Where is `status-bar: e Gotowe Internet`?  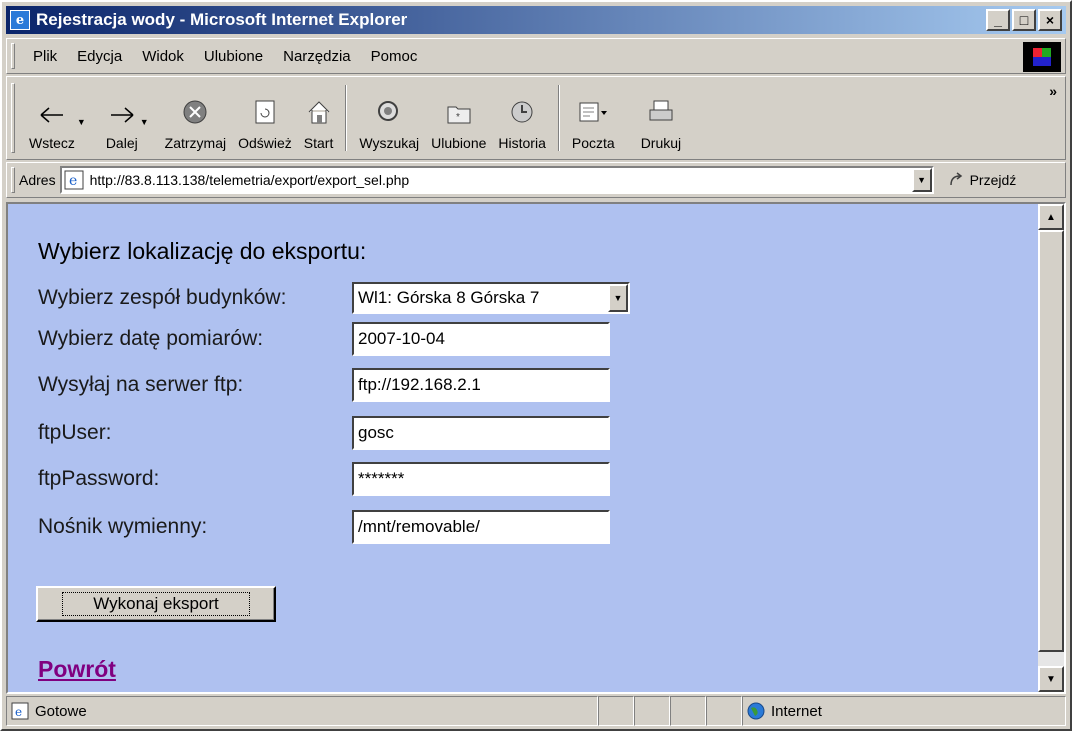
status-bar: e Gotowe Internet is located at coordinates (536, 711).